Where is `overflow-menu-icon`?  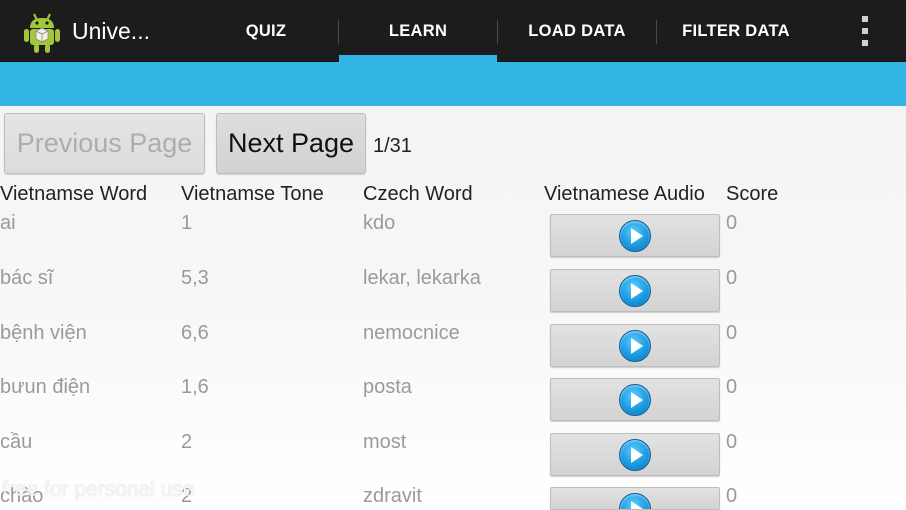 overflow-menu-icon is located at coordinates (865, 31).